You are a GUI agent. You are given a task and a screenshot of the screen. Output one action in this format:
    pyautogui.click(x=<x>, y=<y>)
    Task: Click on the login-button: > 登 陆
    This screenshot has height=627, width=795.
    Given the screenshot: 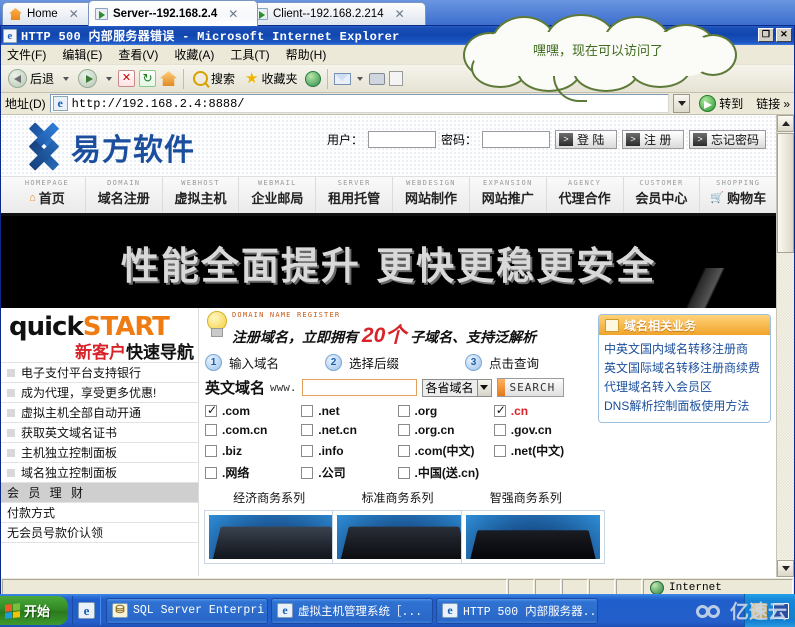 What is the action you would take?
    pyautogui.click(x=586, y=139)
    